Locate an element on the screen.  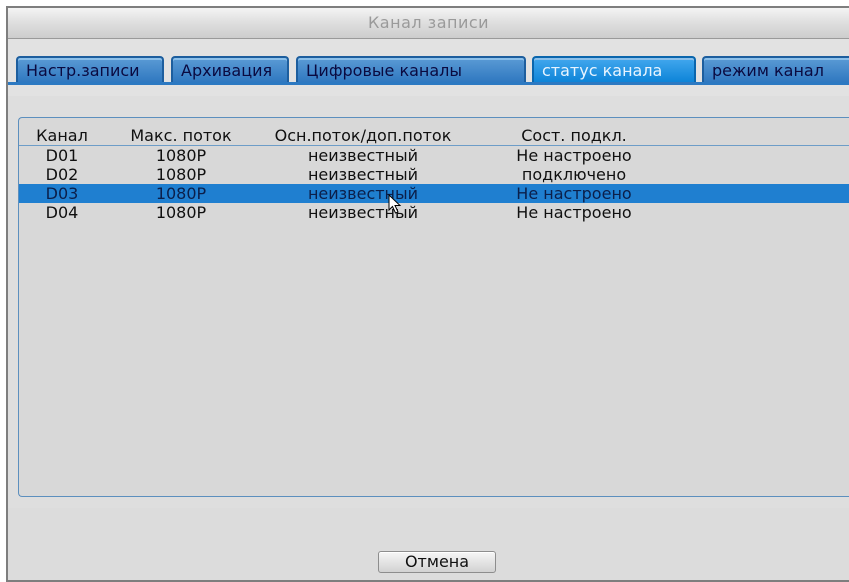
tab-channel-status: статус канала is located at coordinates (614, 69).